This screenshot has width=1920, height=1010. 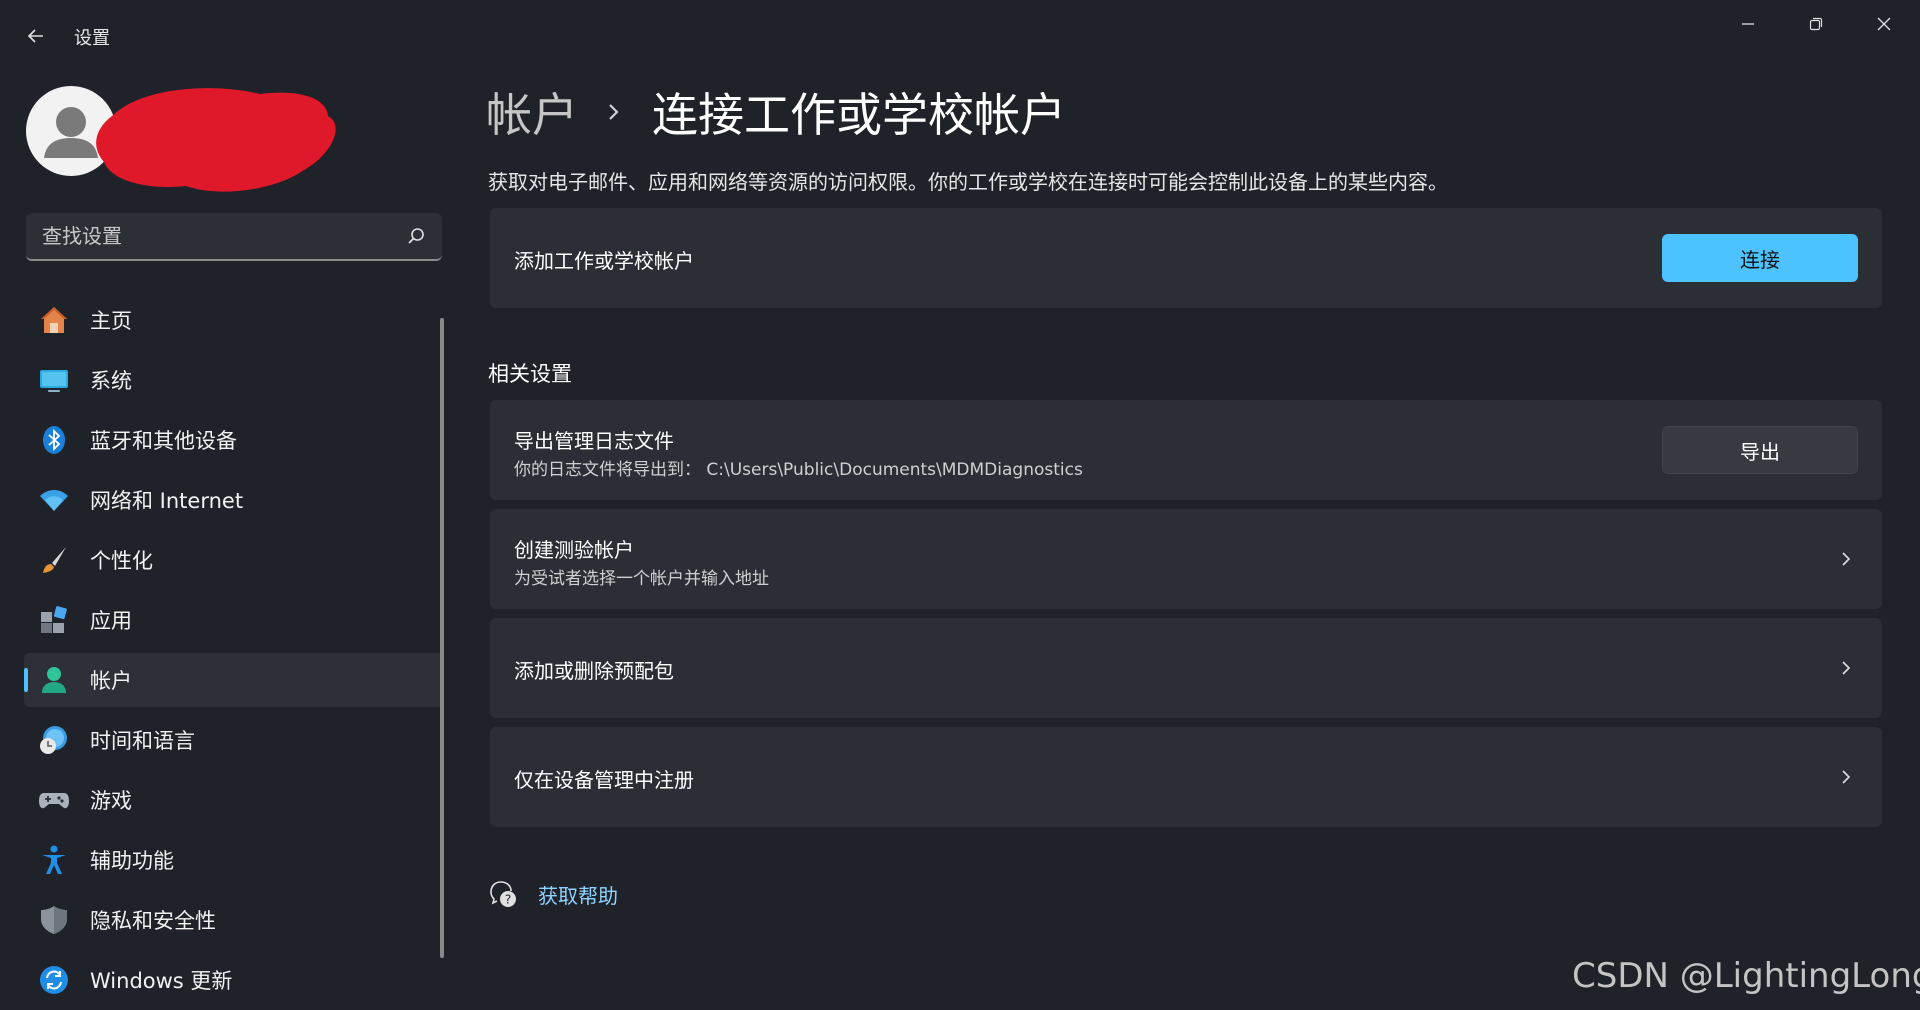 I want to click on close-button, so click(x=1884, y=24).